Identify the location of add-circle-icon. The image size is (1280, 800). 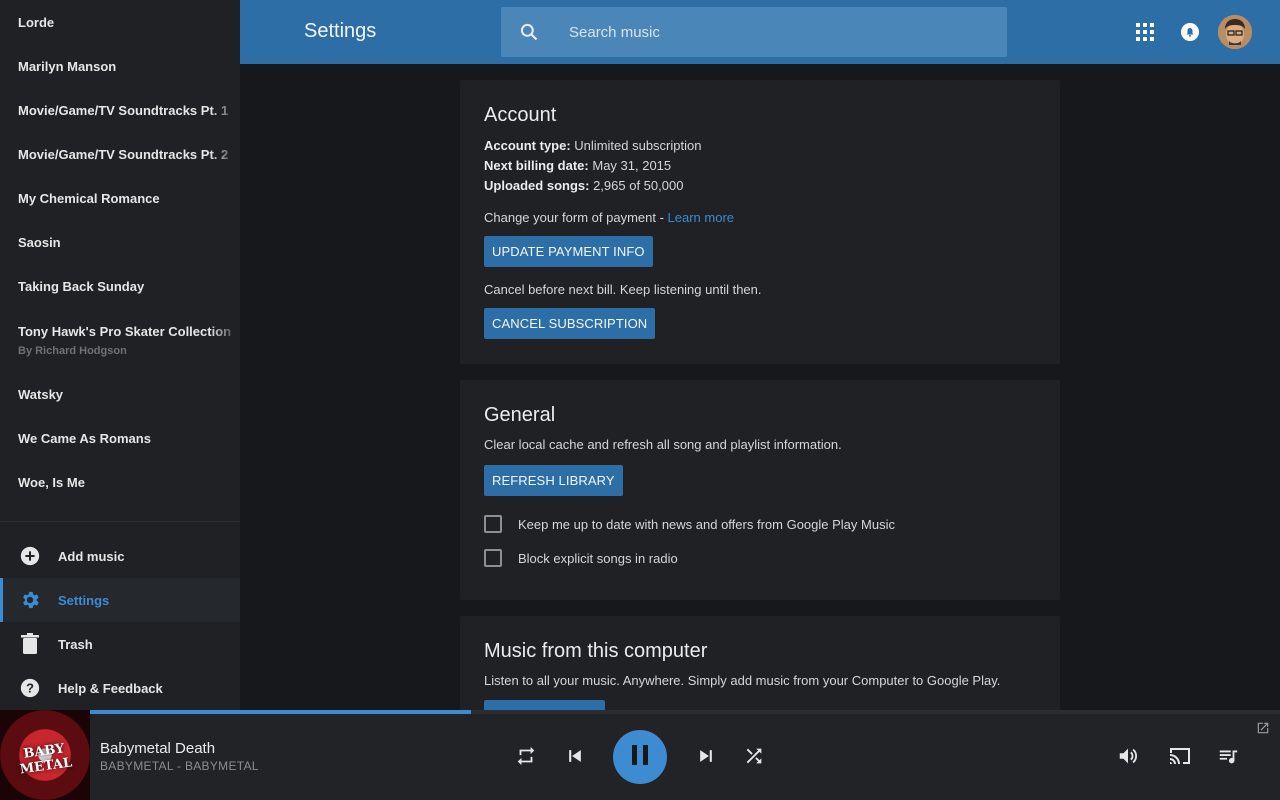
(30, 556).